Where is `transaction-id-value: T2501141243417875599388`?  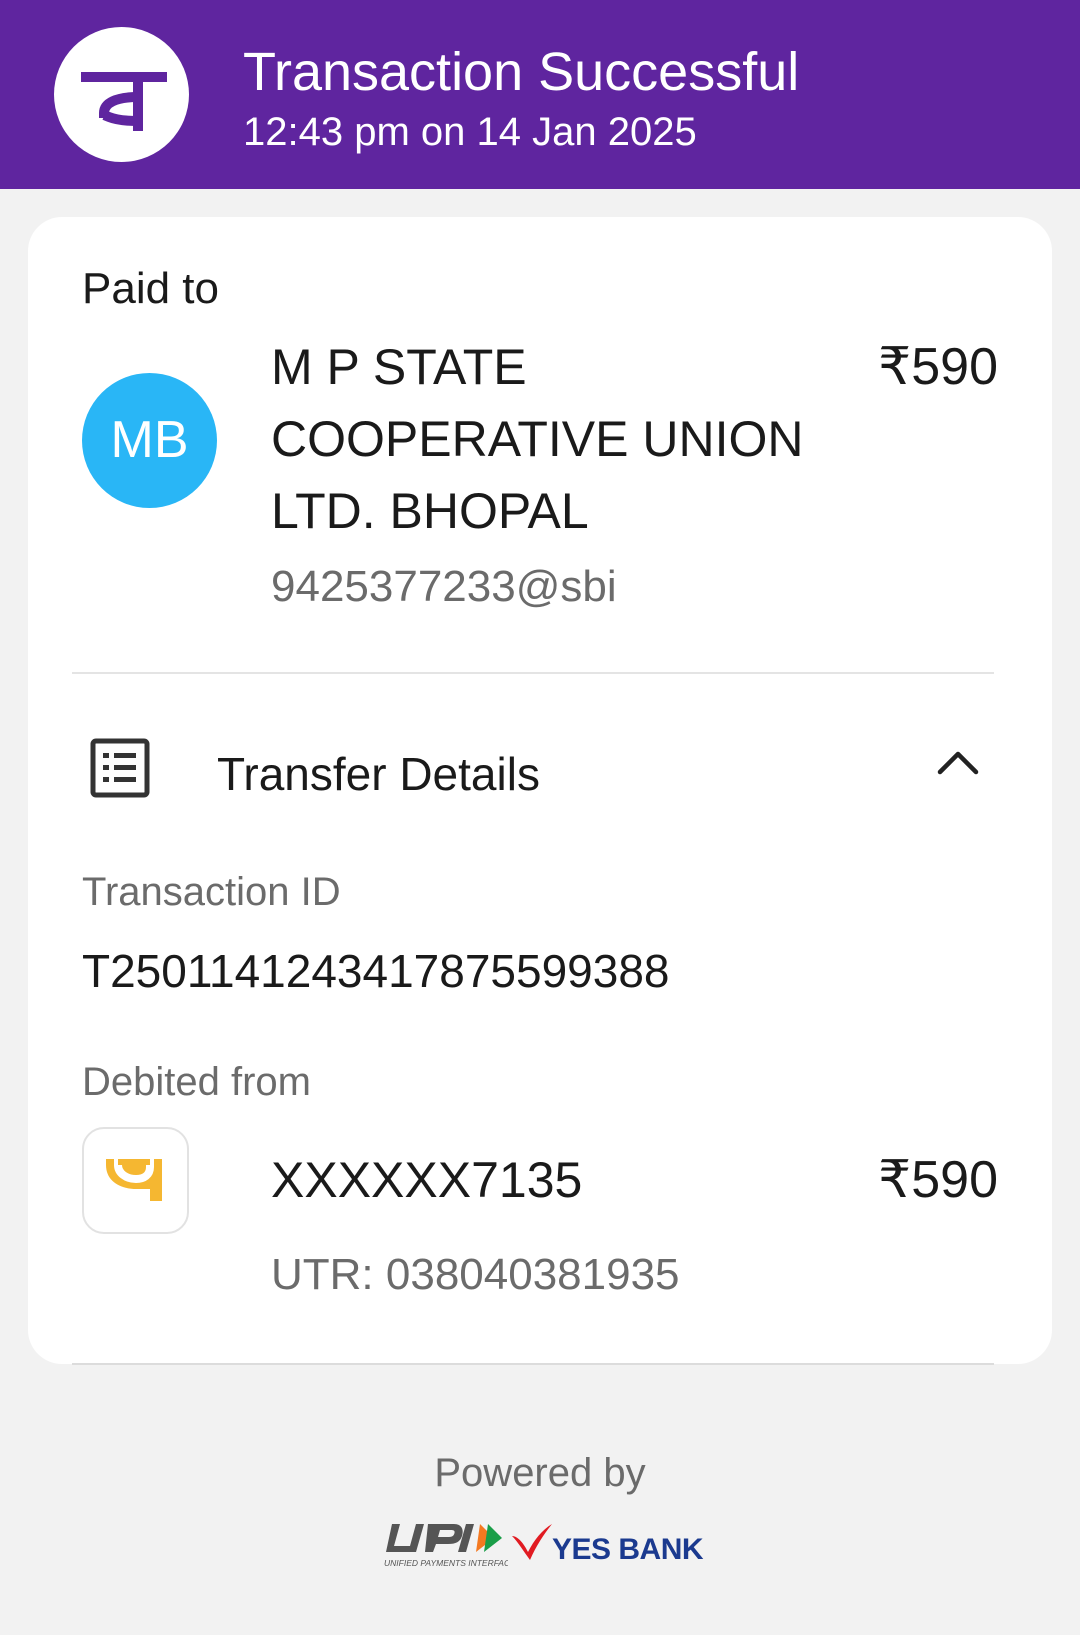 transaction-id-value: T2501141243417875599388 is located at coordinates (376, 971).